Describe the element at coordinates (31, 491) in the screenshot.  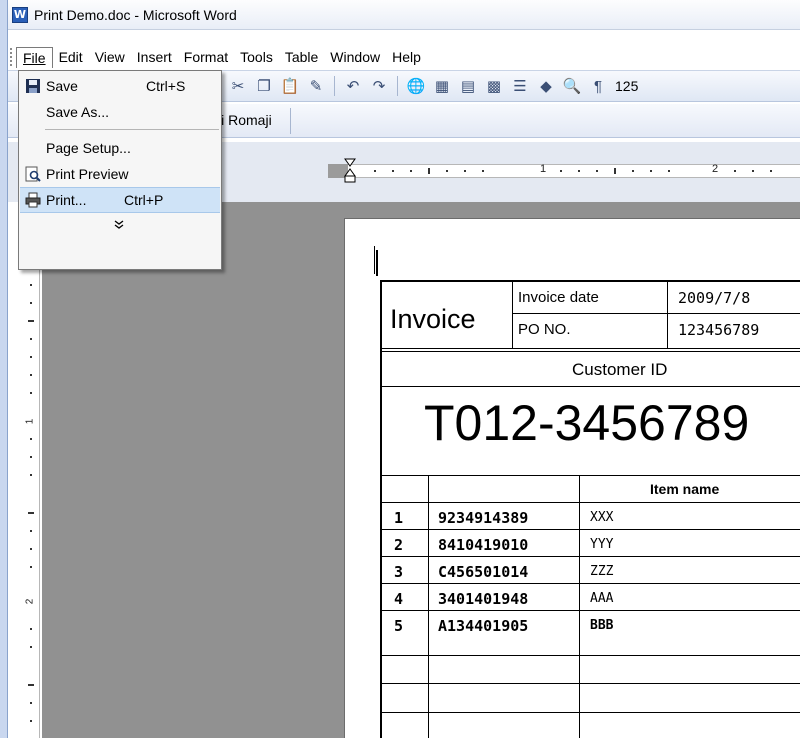
I see `vertical-ruler: 1 2` at that location.